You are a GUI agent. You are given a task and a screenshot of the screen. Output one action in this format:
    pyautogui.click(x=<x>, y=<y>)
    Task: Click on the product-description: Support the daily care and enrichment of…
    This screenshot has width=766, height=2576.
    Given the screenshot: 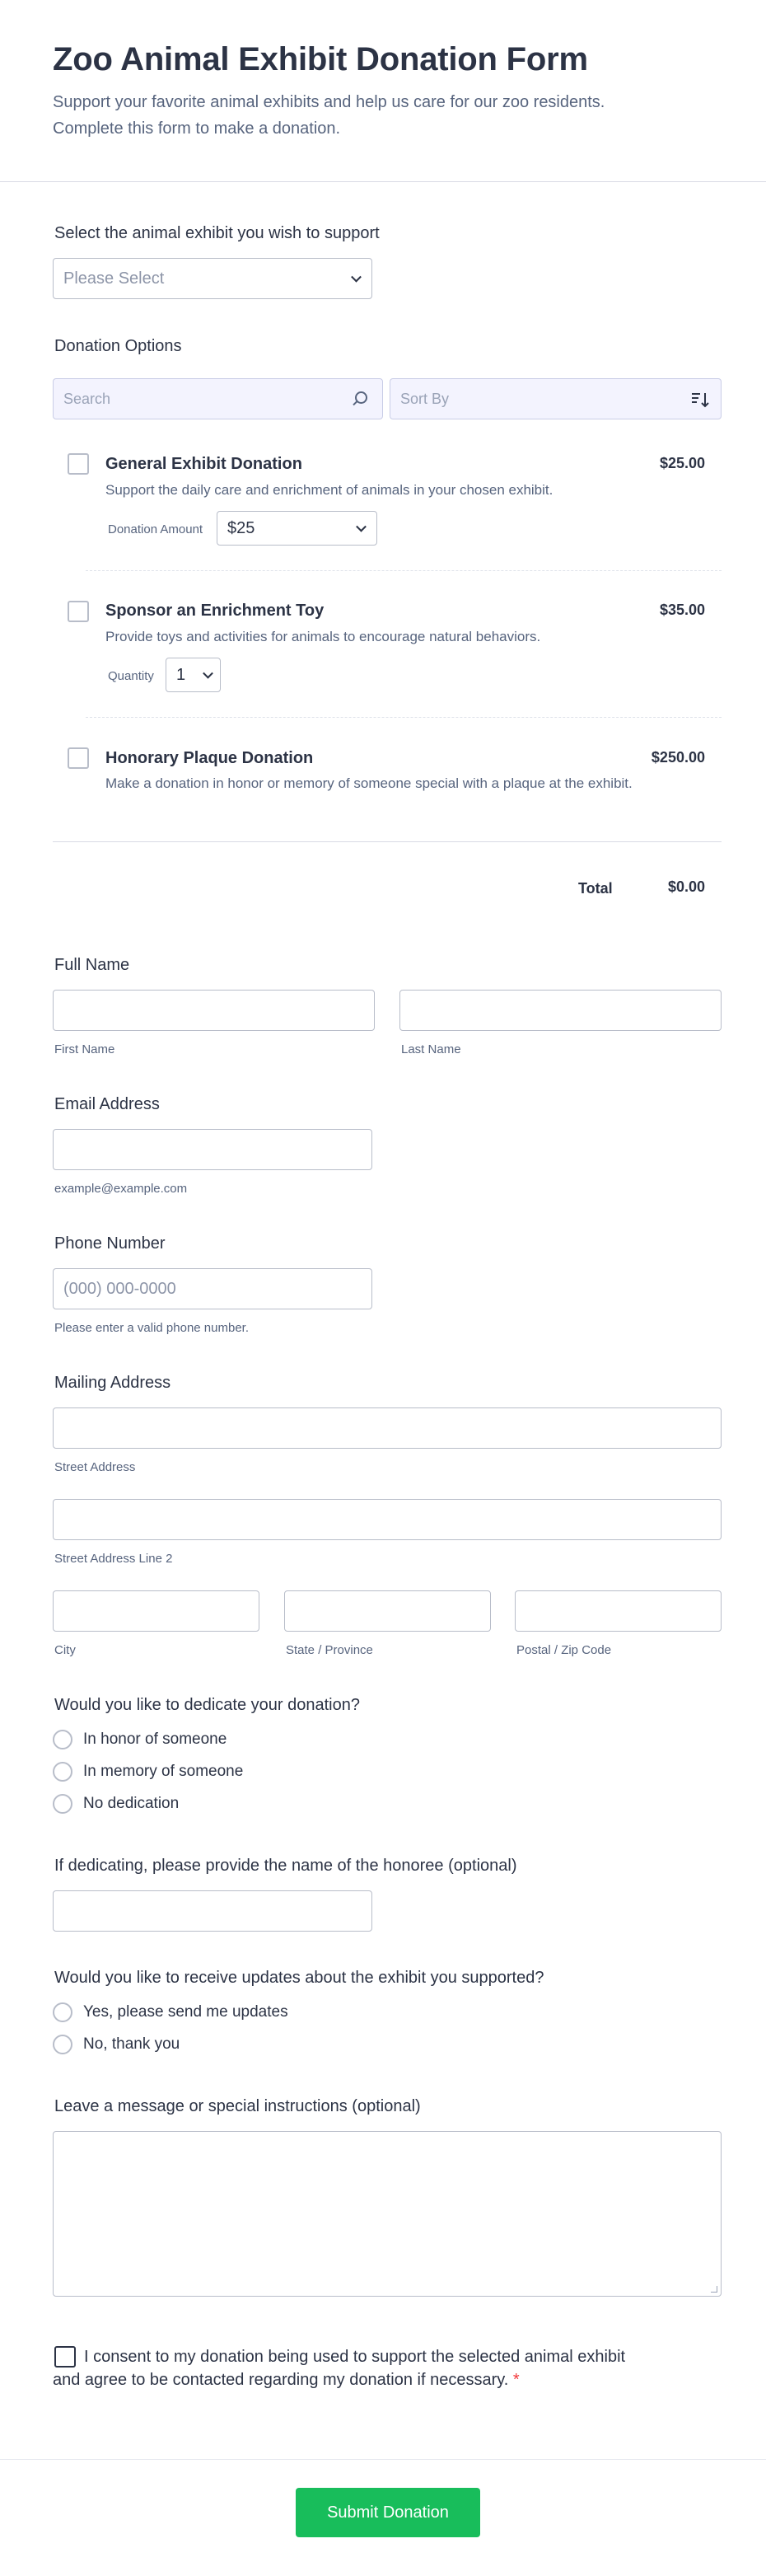 What is the action you would take?
    pyautogui.click(x=329, y=490)
    